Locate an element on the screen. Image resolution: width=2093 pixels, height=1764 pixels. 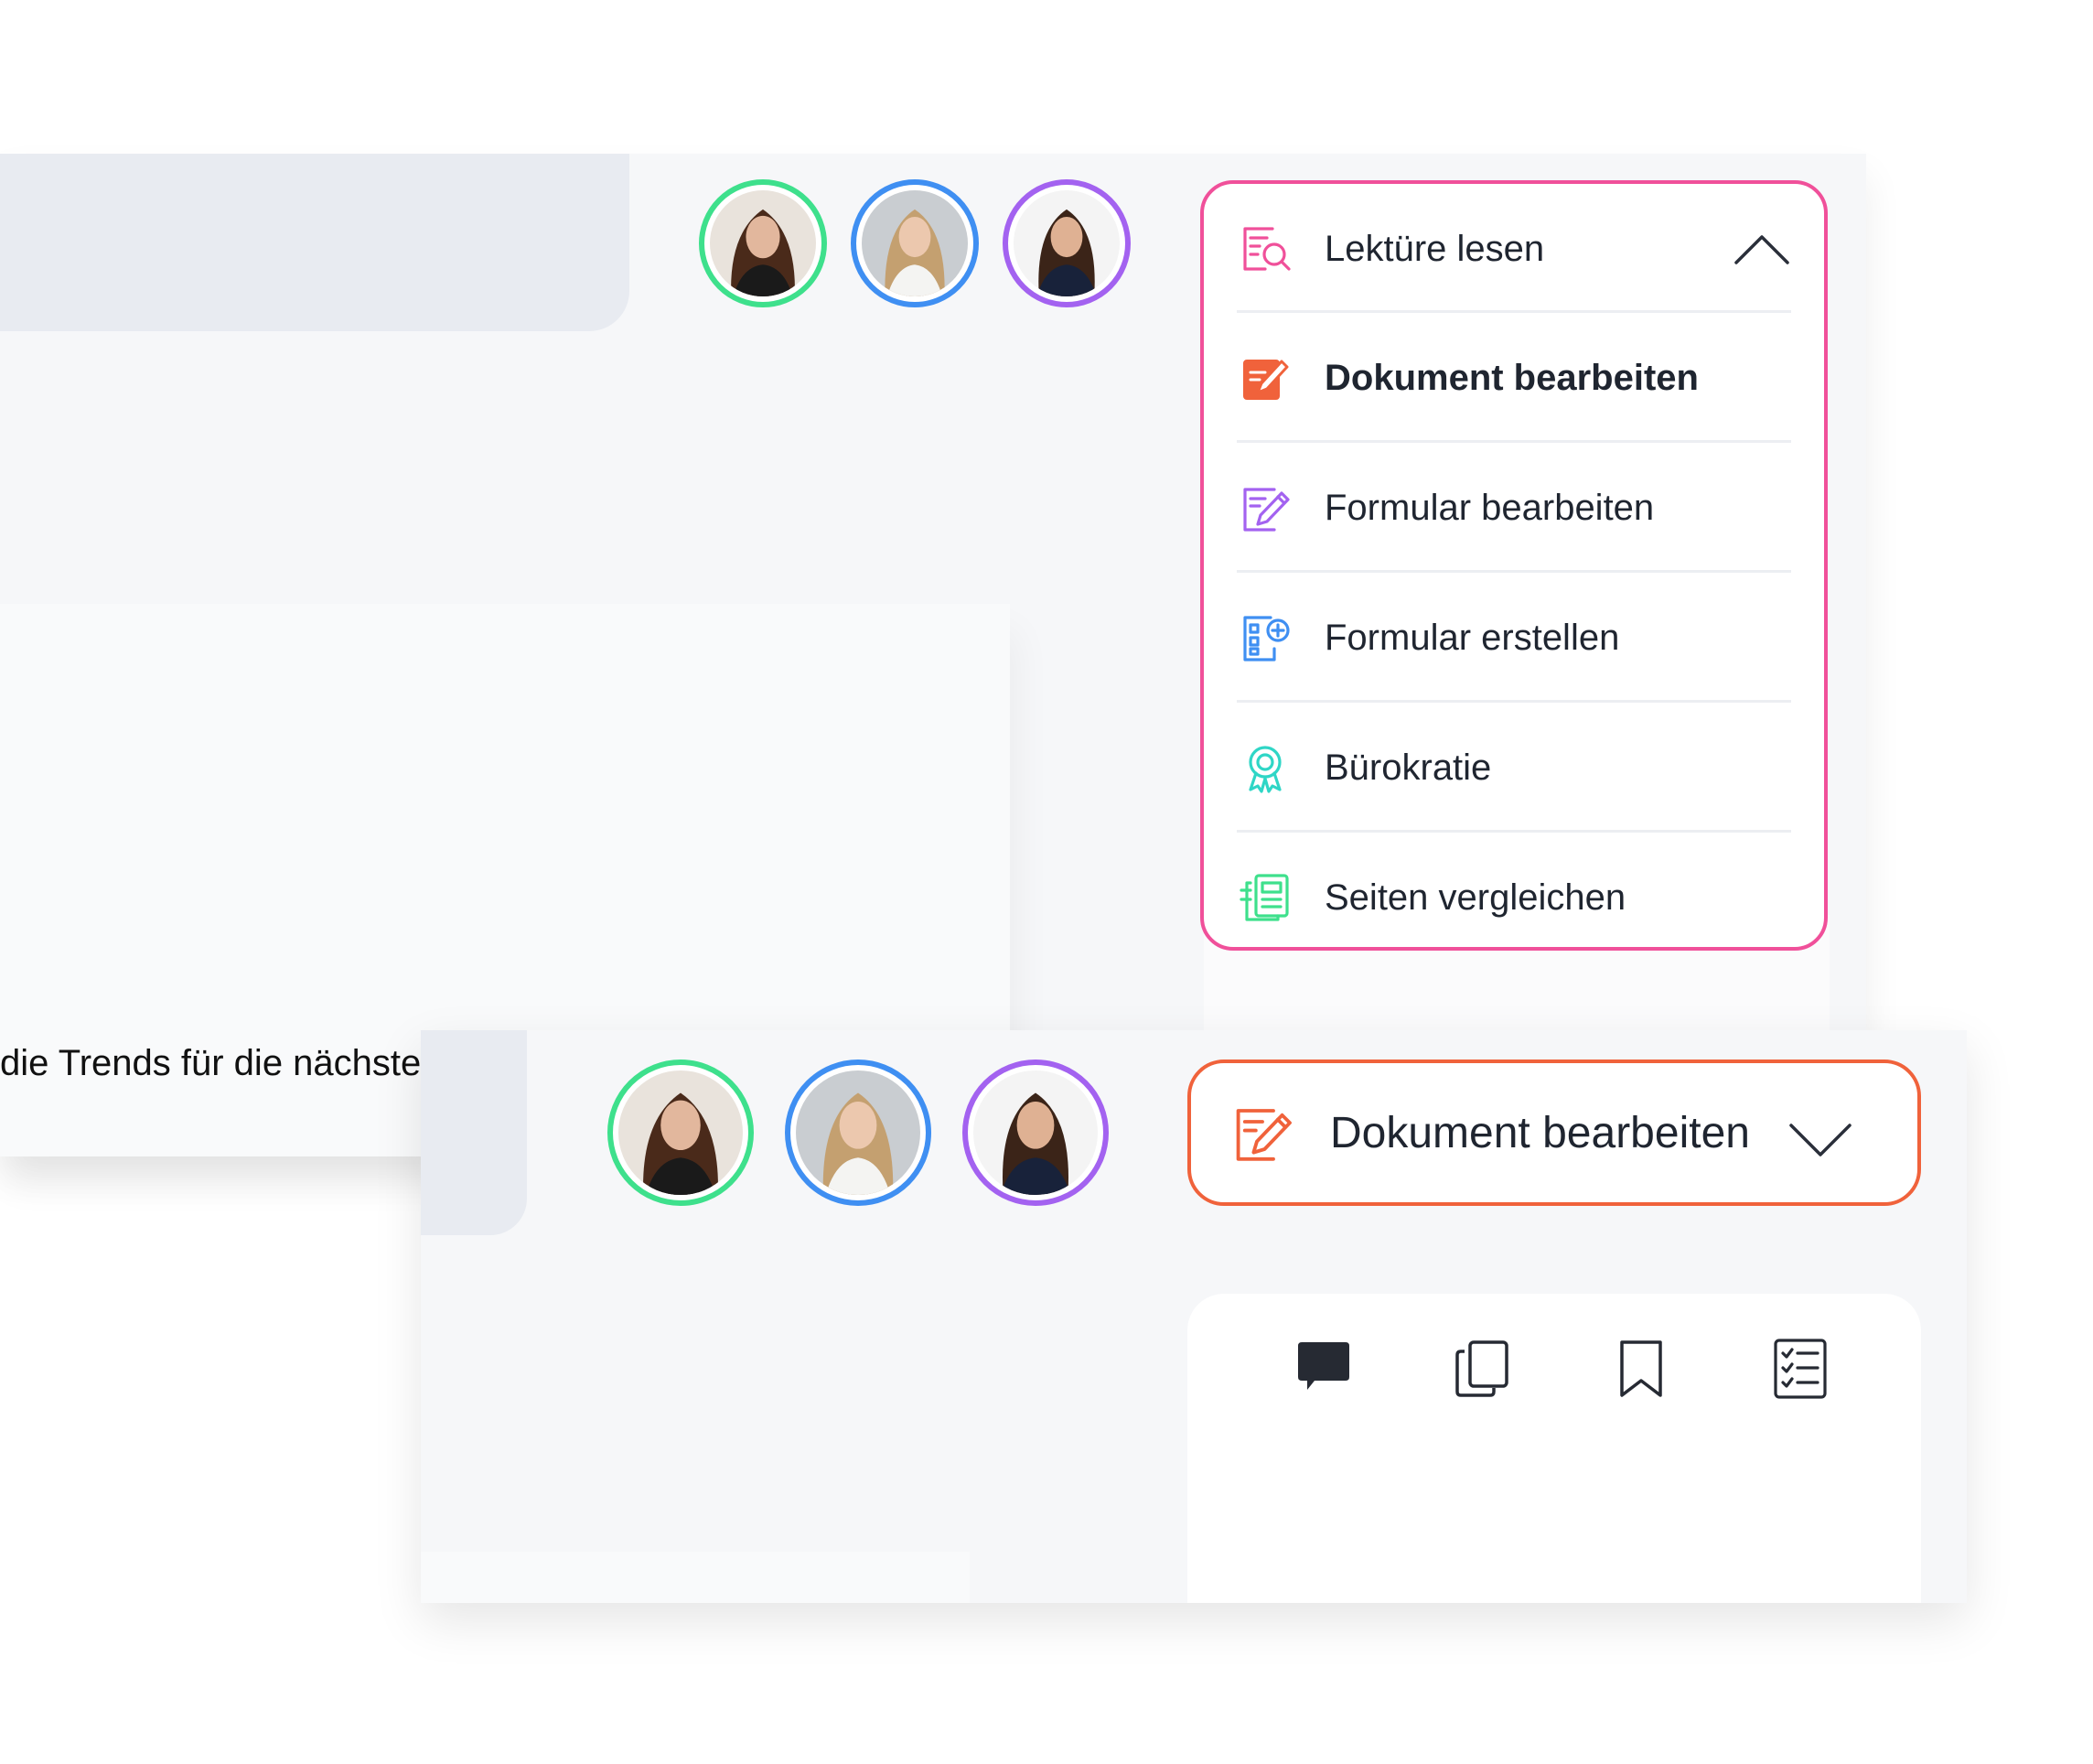
copy-icon is located at coordinates (1482, 1368).